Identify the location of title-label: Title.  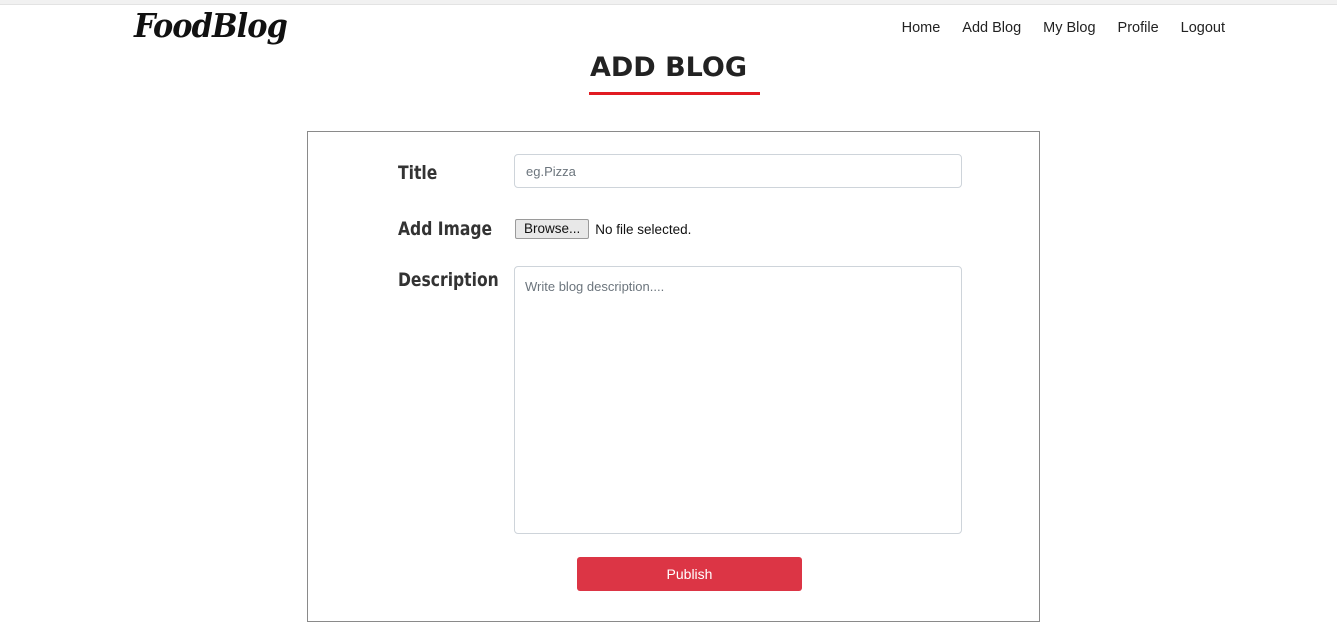
(418, 173).